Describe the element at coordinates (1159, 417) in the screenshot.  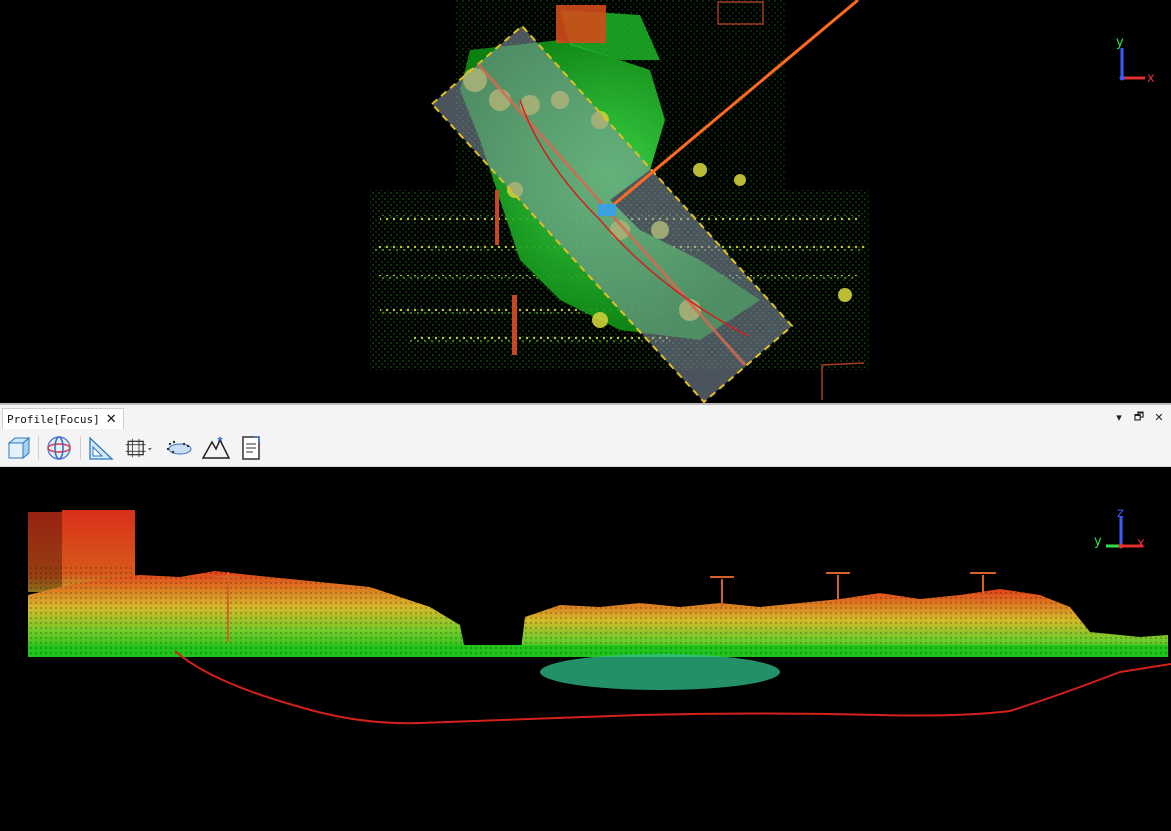
I see `panel-close-icon: ✕` at that location.